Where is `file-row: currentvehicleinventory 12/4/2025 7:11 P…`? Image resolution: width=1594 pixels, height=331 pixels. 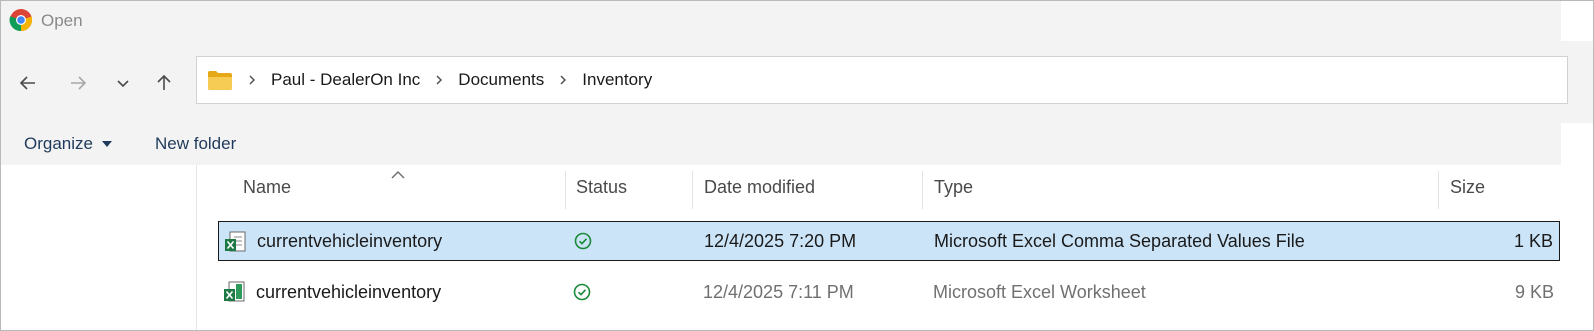 file-row: currentvehicleinventory 12/4/2025 7:11 P… is located at coordinates (889, 292).